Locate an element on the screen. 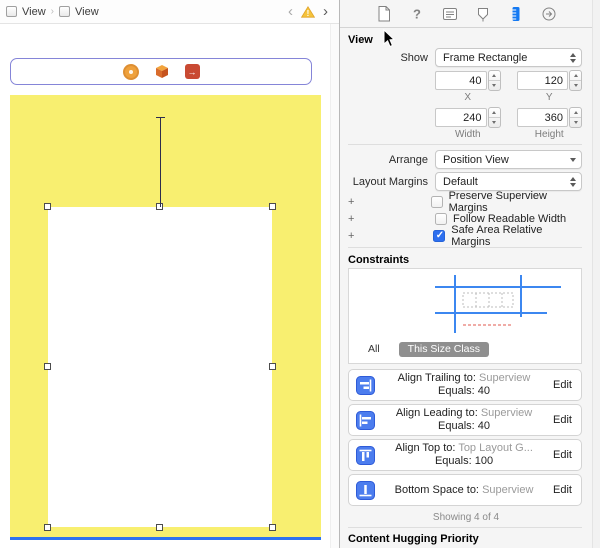  checkbox-label: Preserve Superview Margins is located at coordinates (497, 201).